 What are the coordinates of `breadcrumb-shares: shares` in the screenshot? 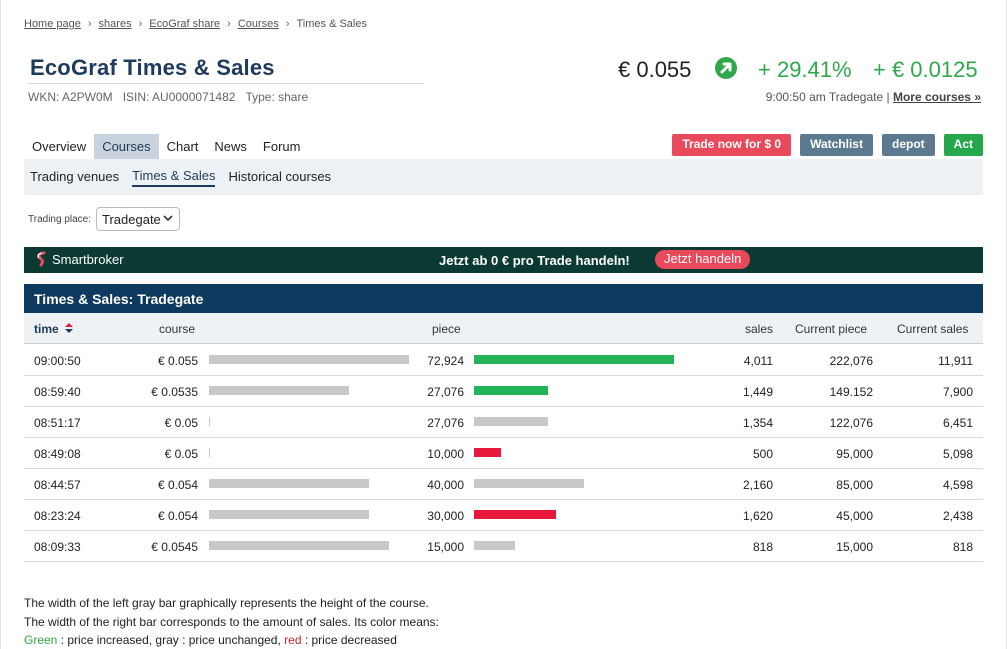 It's located at (115, 24).